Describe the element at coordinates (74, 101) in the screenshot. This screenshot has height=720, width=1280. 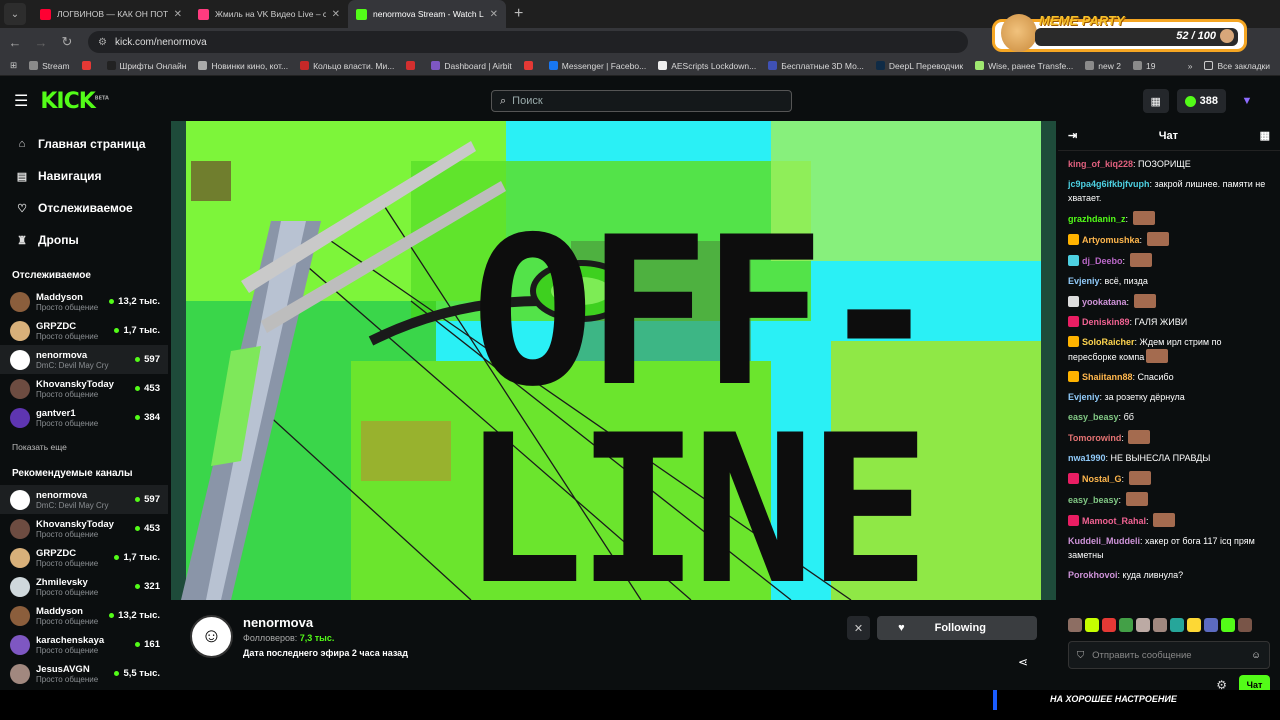
I see `kick-logo: KICKBETA` at that location.